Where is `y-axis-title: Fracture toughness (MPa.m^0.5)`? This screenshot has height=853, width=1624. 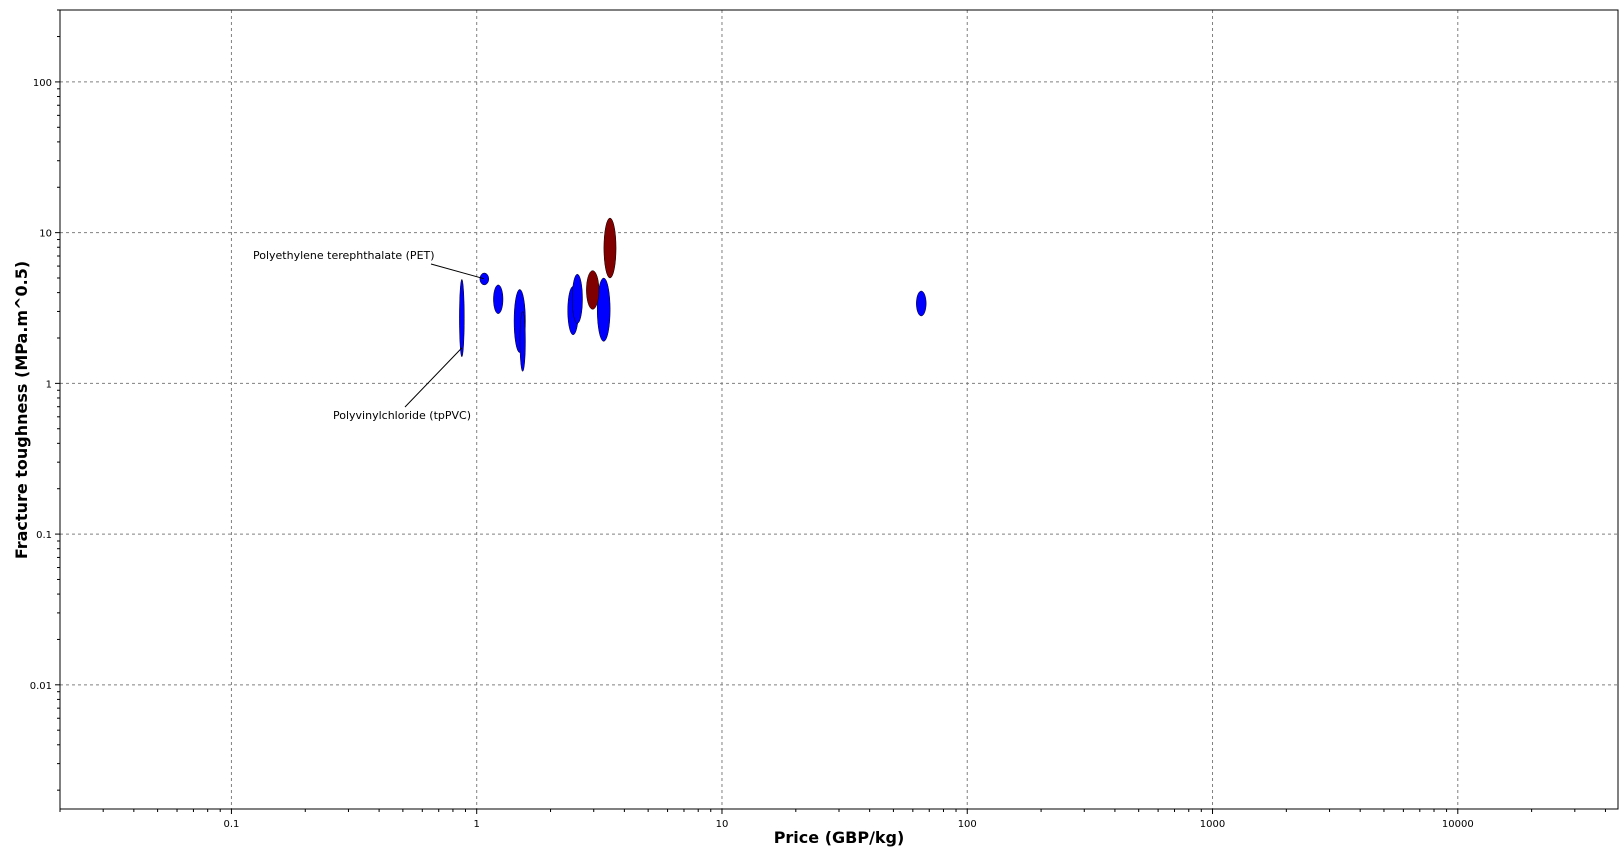 y-axis-title: Fracture toughness (MPa.m^0.5) is located at coordinates (21, 410).